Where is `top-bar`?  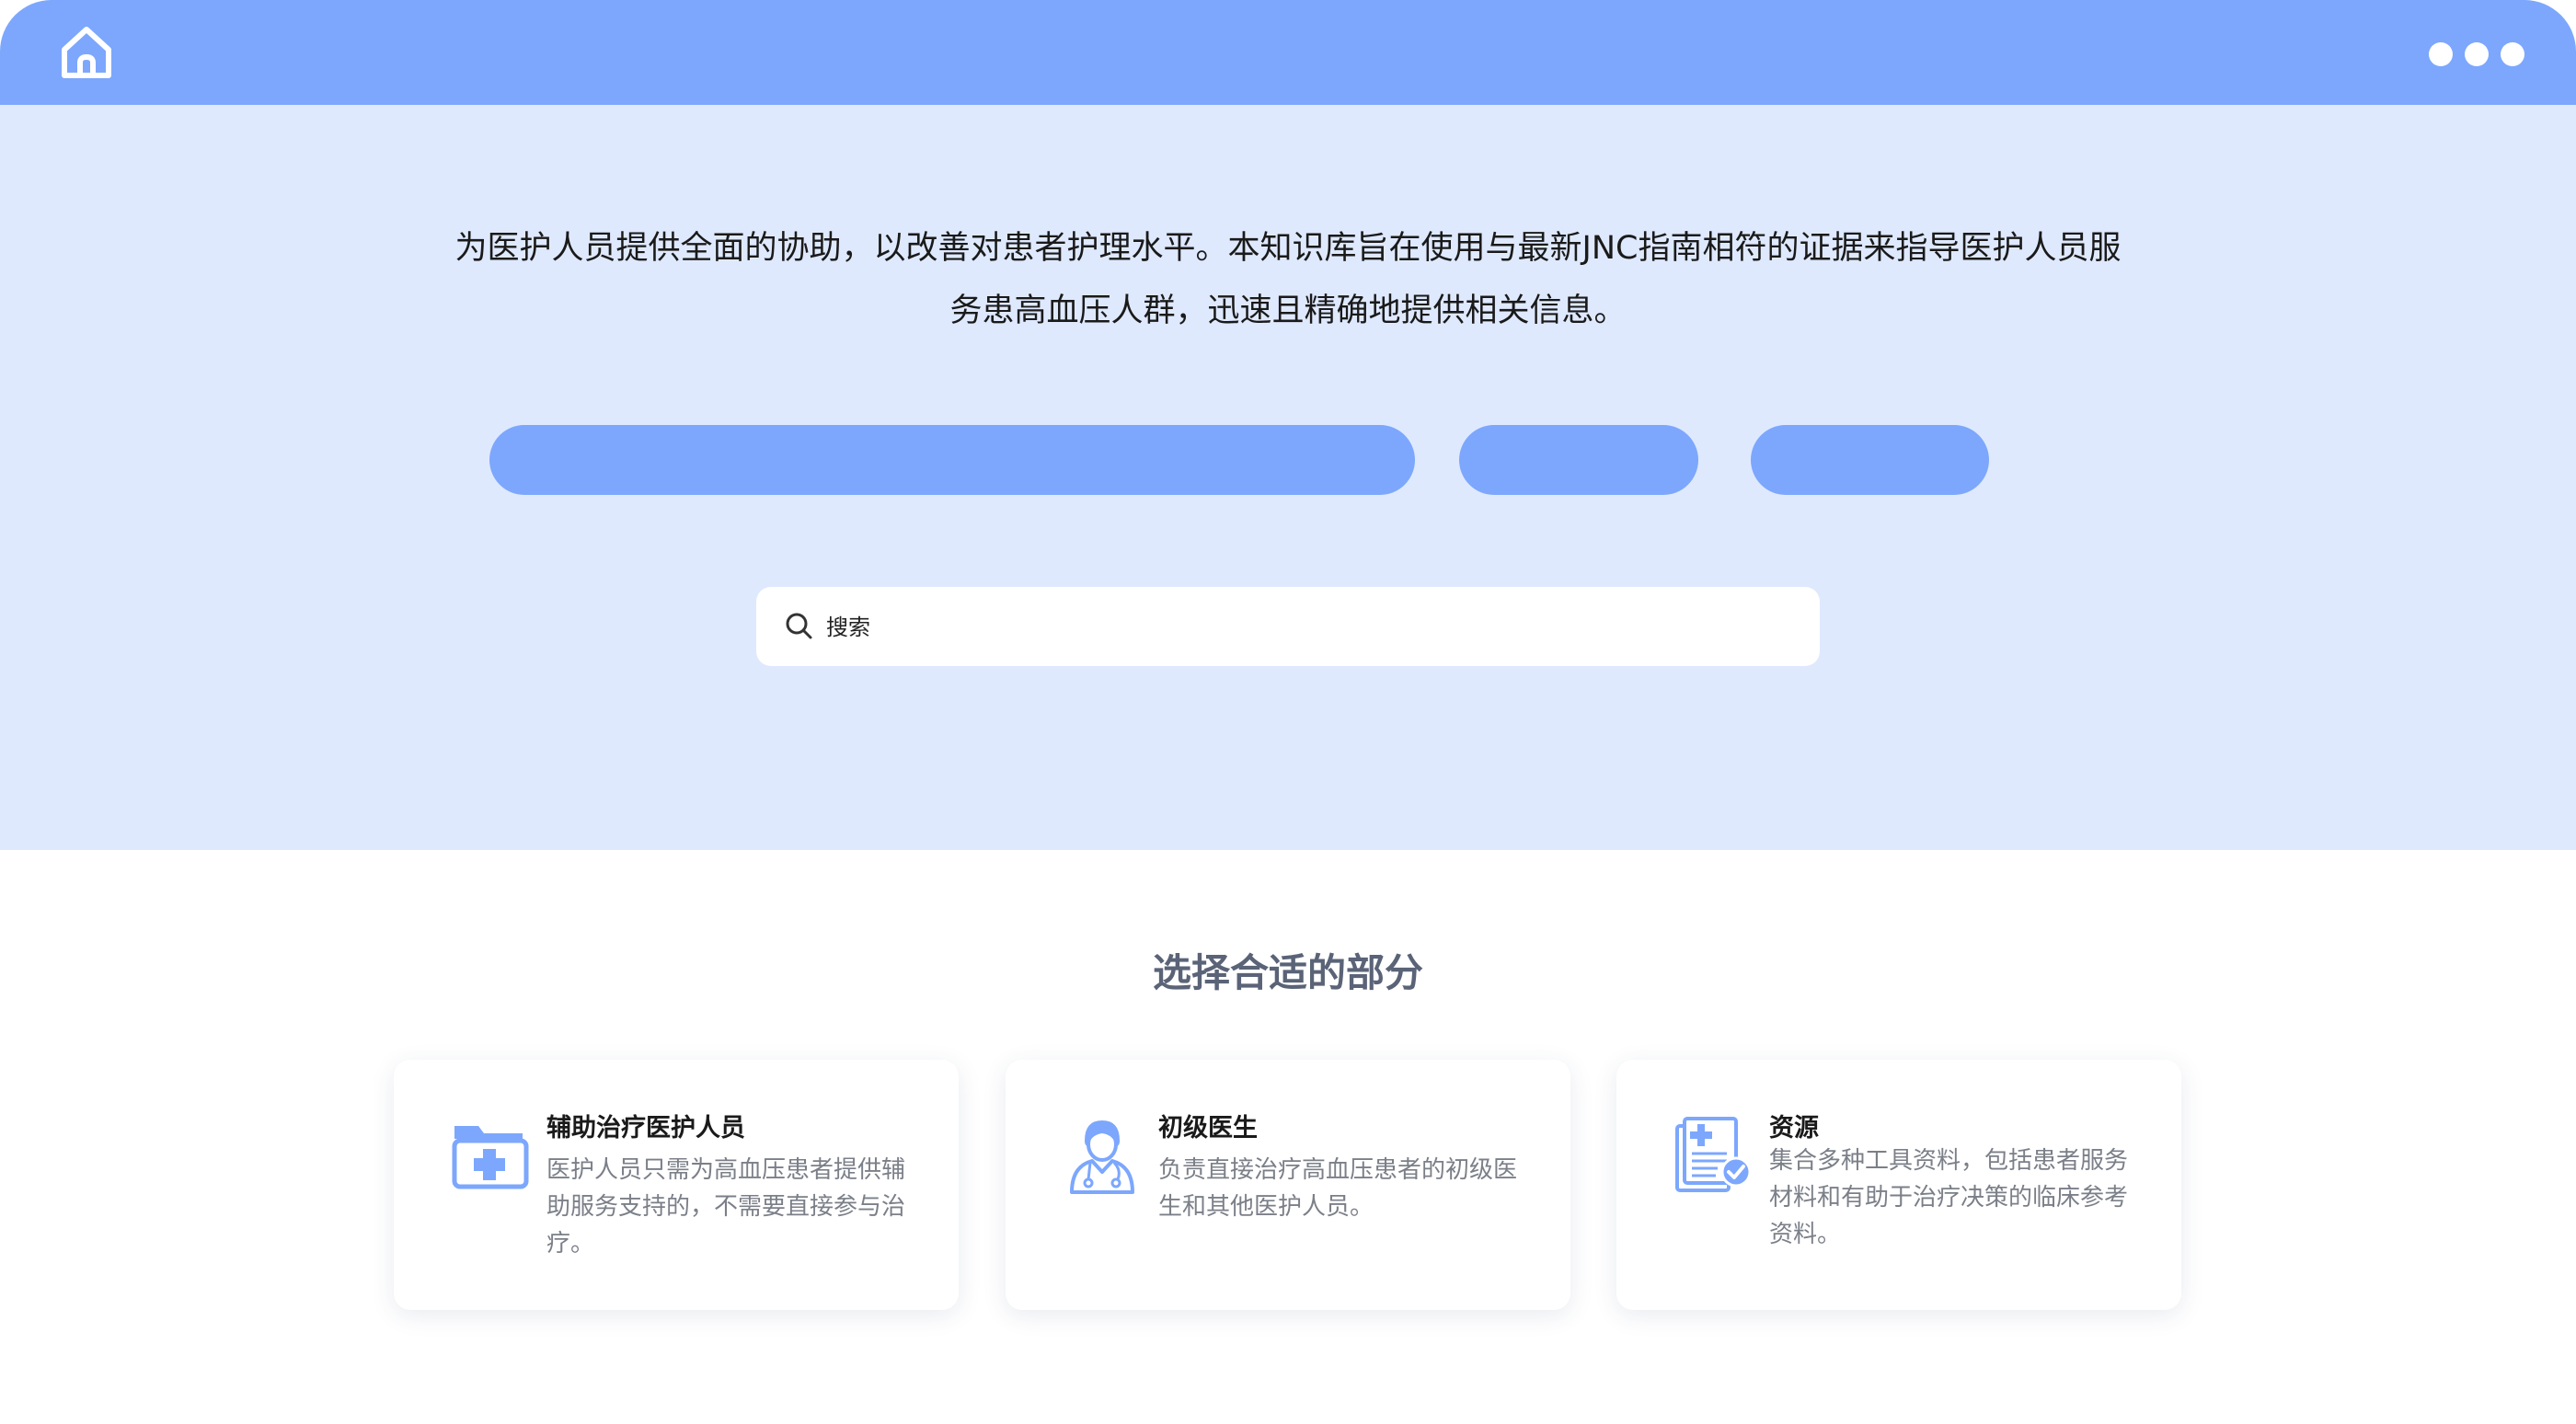
top-bar is located at coordinates (1288, 52).